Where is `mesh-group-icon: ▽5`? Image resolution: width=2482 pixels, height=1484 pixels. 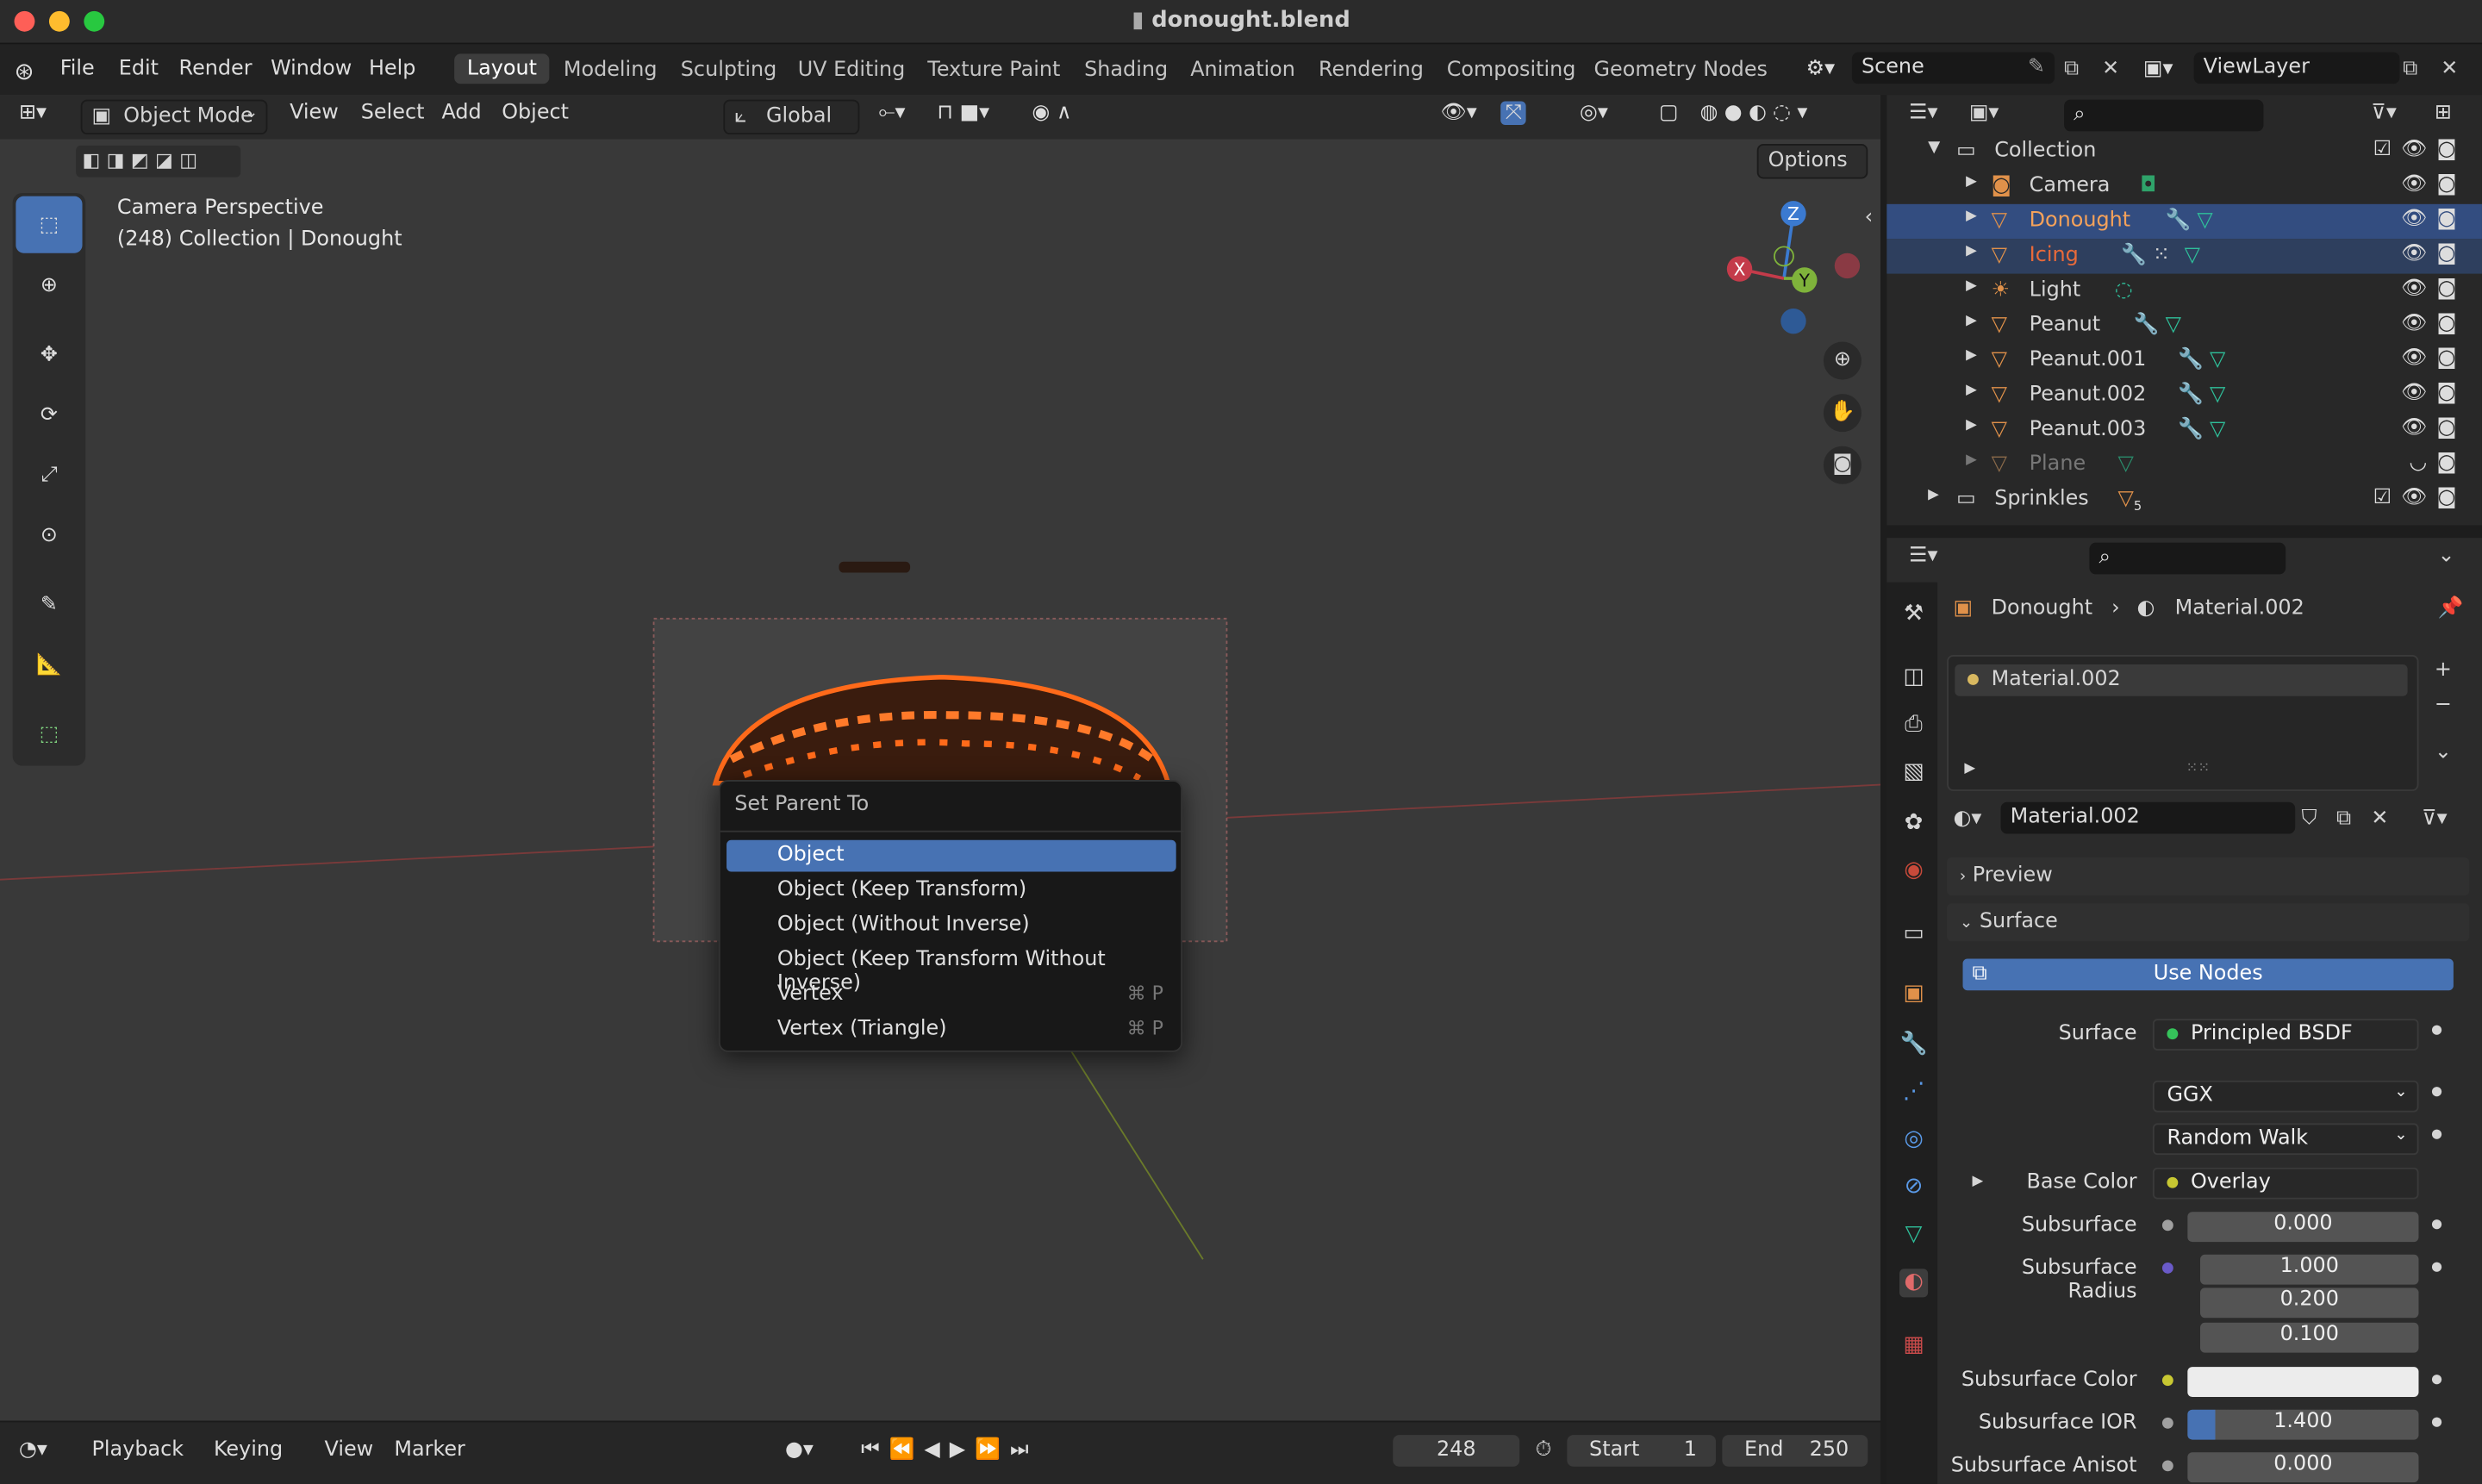
mesh-group-icon: ▽5 is located at coordinates (2130, 500).